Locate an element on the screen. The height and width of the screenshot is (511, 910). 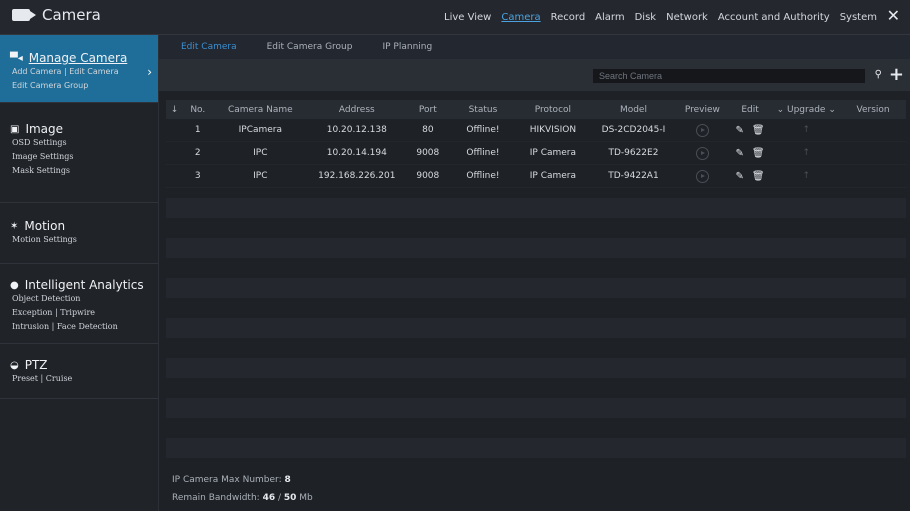
close-icon: ✕ is located at coordinates (893, 15).